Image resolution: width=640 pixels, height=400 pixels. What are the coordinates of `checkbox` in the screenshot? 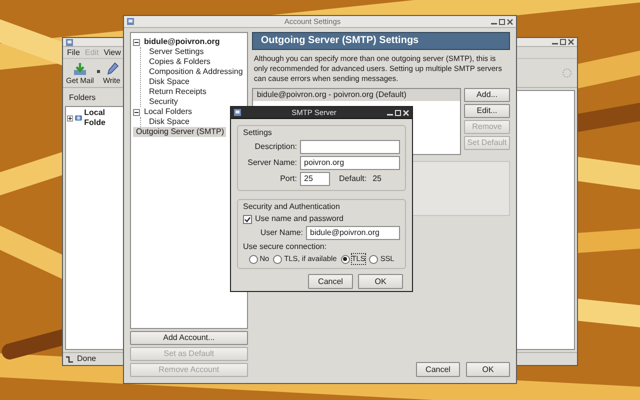 It's located at (247, 219).